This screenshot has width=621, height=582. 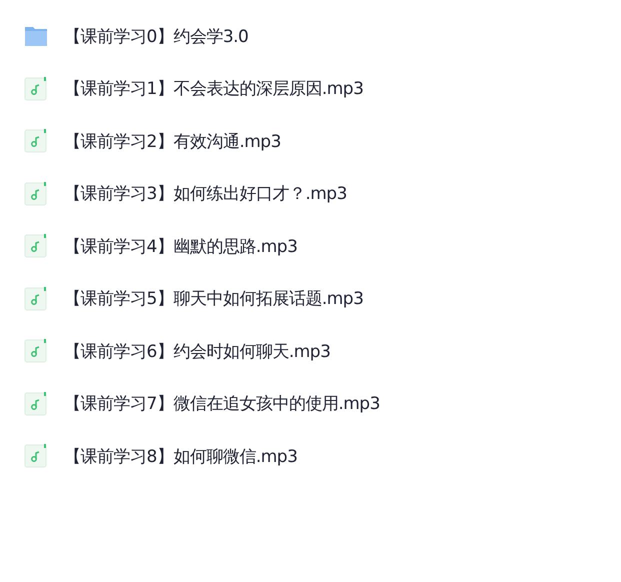 I want to click on file-name: 【课前学习0】约会学3.0, so click(x=156, y=36).